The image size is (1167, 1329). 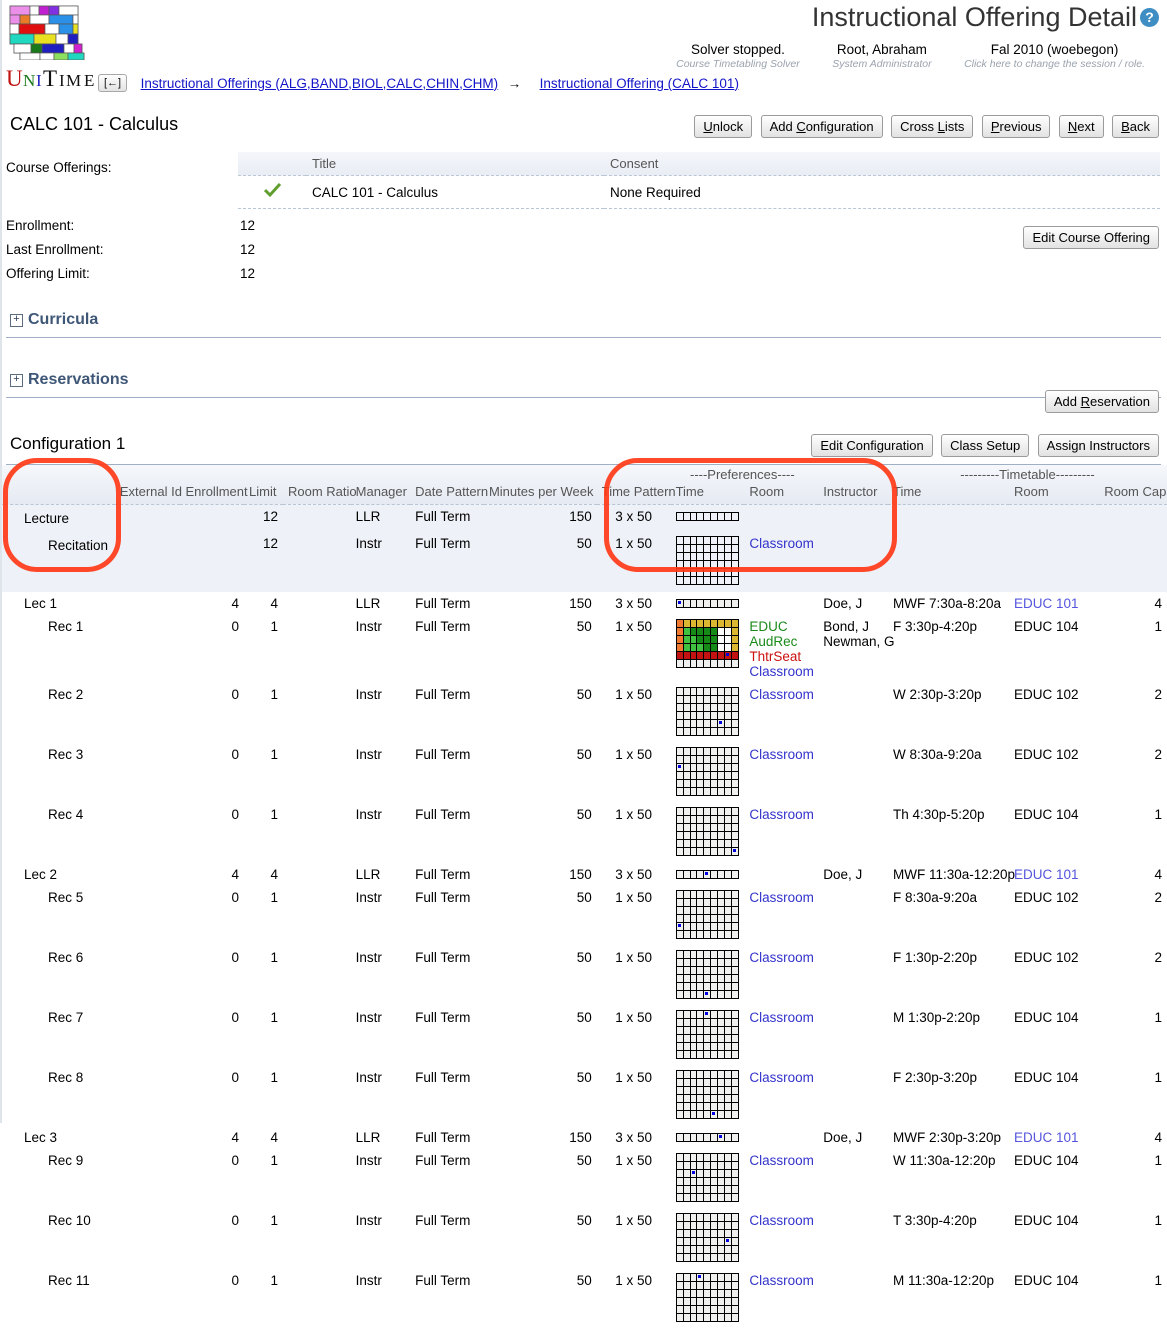 I want to click on class-name: Rec 6, so click(x=57, y=976).